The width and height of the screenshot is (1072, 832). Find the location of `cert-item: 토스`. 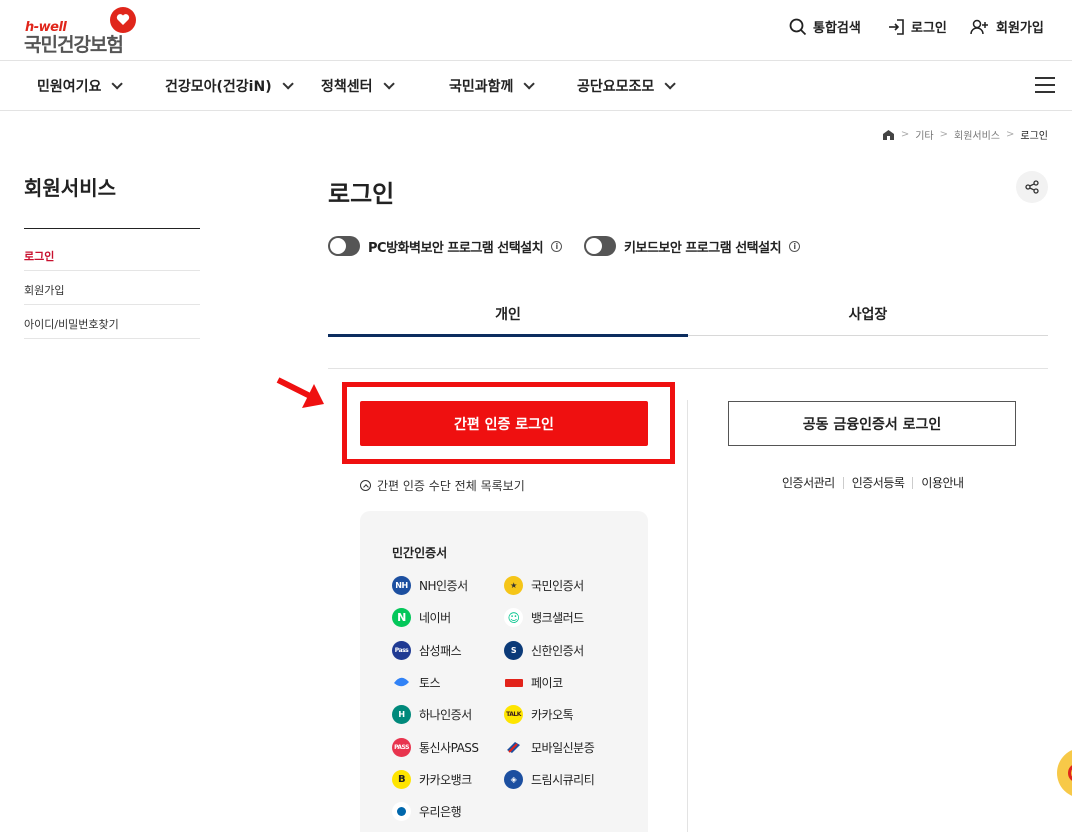

cert-item: 토스 is located at coordinates (416, 682).